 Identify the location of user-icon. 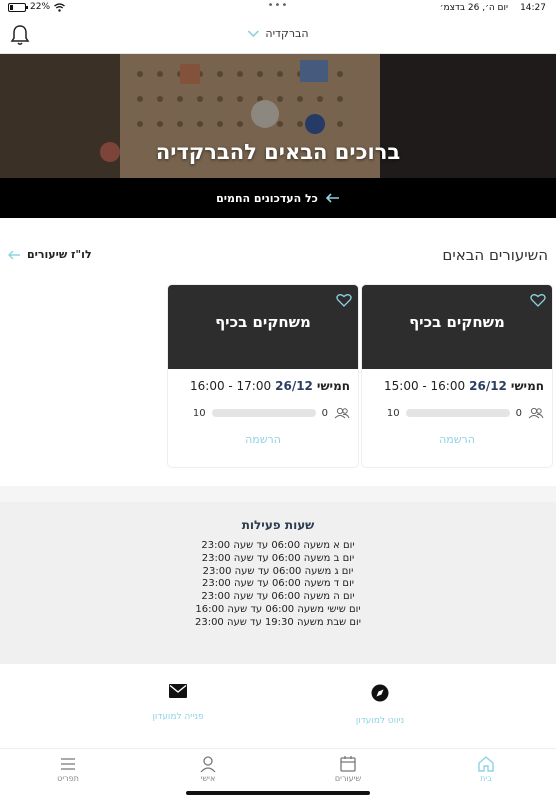
(208, 764).